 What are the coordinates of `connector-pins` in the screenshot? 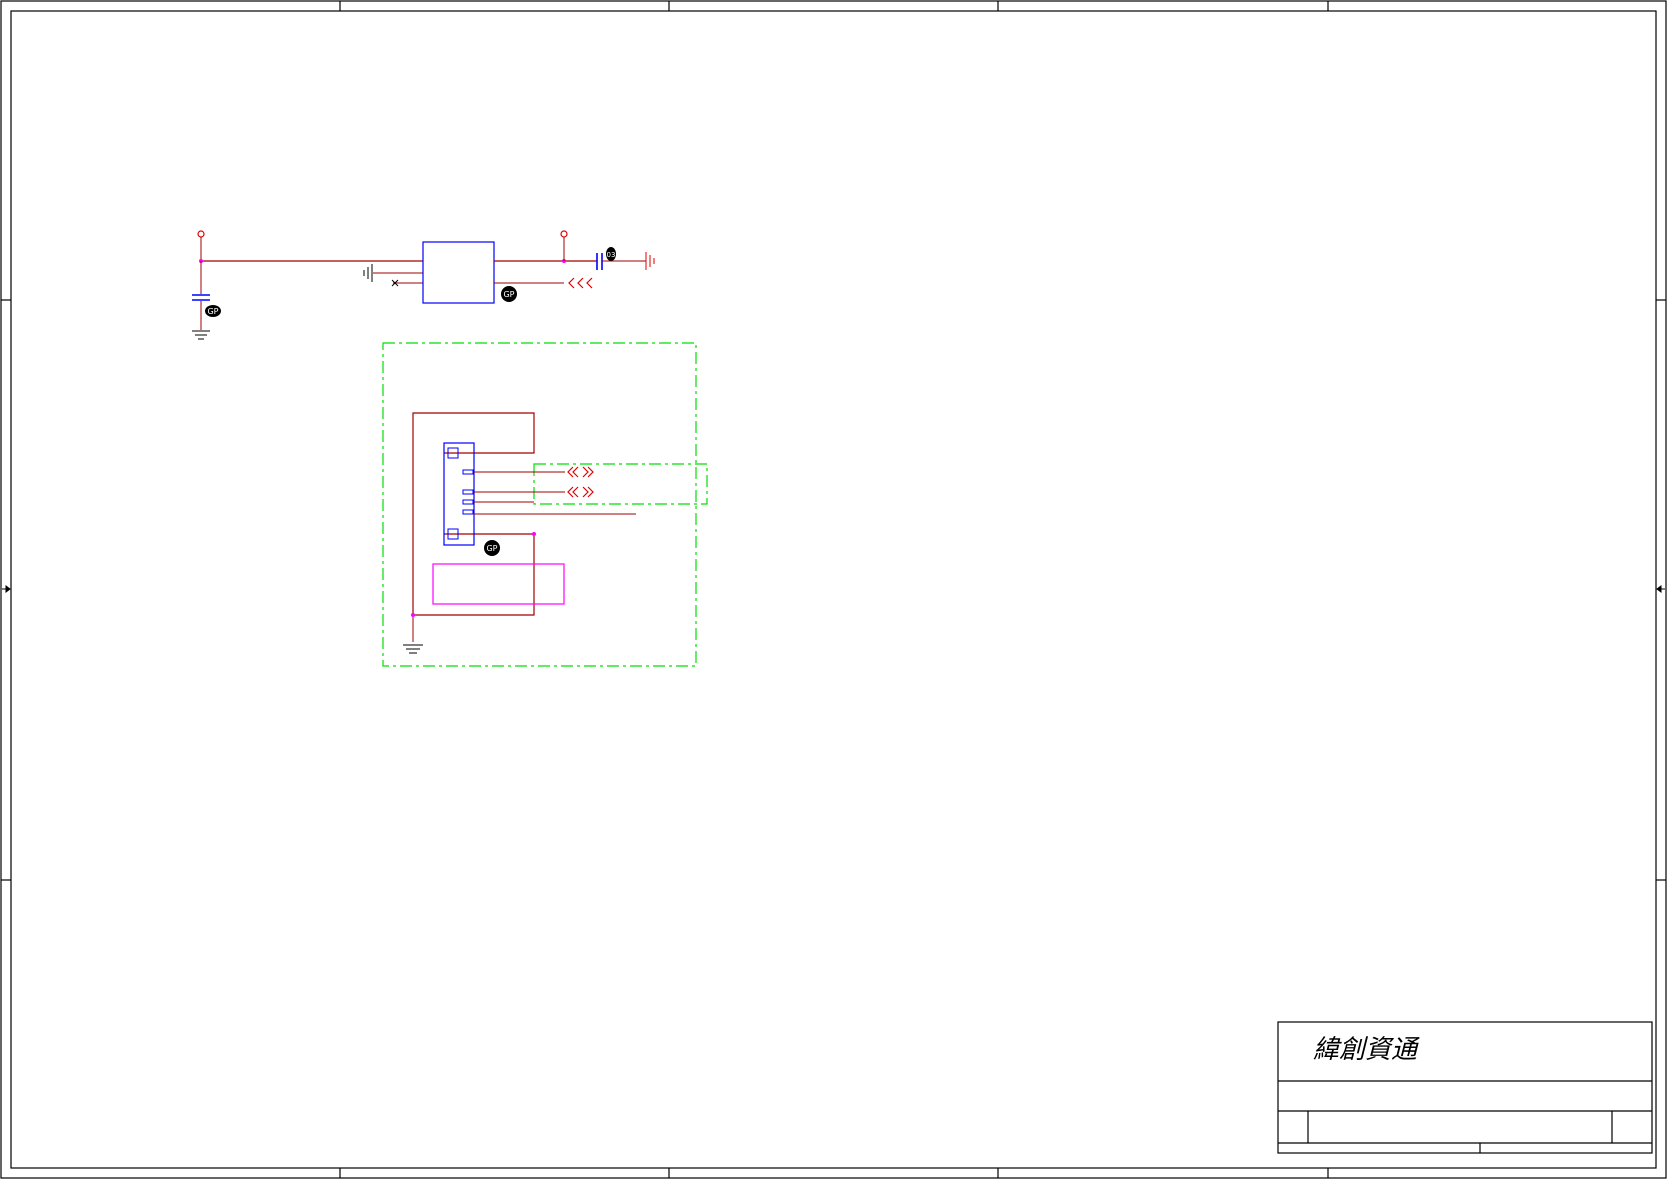 It's located at (468, 492).